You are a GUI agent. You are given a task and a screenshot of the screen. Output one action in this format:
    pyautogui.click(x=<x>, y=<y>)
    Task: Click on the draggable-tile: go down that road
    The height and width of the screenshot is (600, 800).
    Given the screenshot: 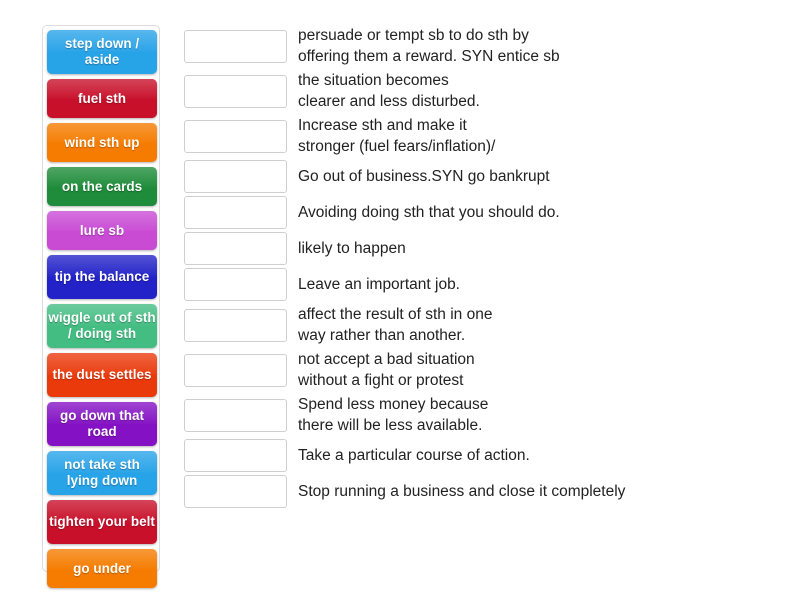 What is the action you would take?
    pyautogui.click(x=102, y=424)
    